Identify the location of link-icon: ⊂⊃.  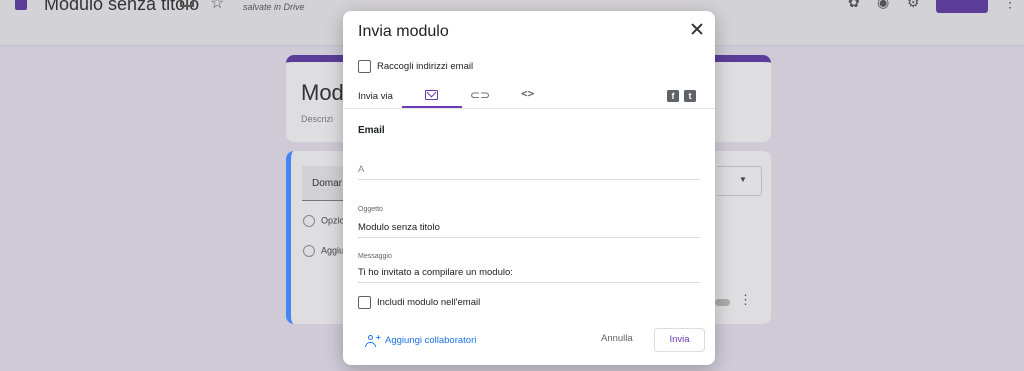
(480, 95).